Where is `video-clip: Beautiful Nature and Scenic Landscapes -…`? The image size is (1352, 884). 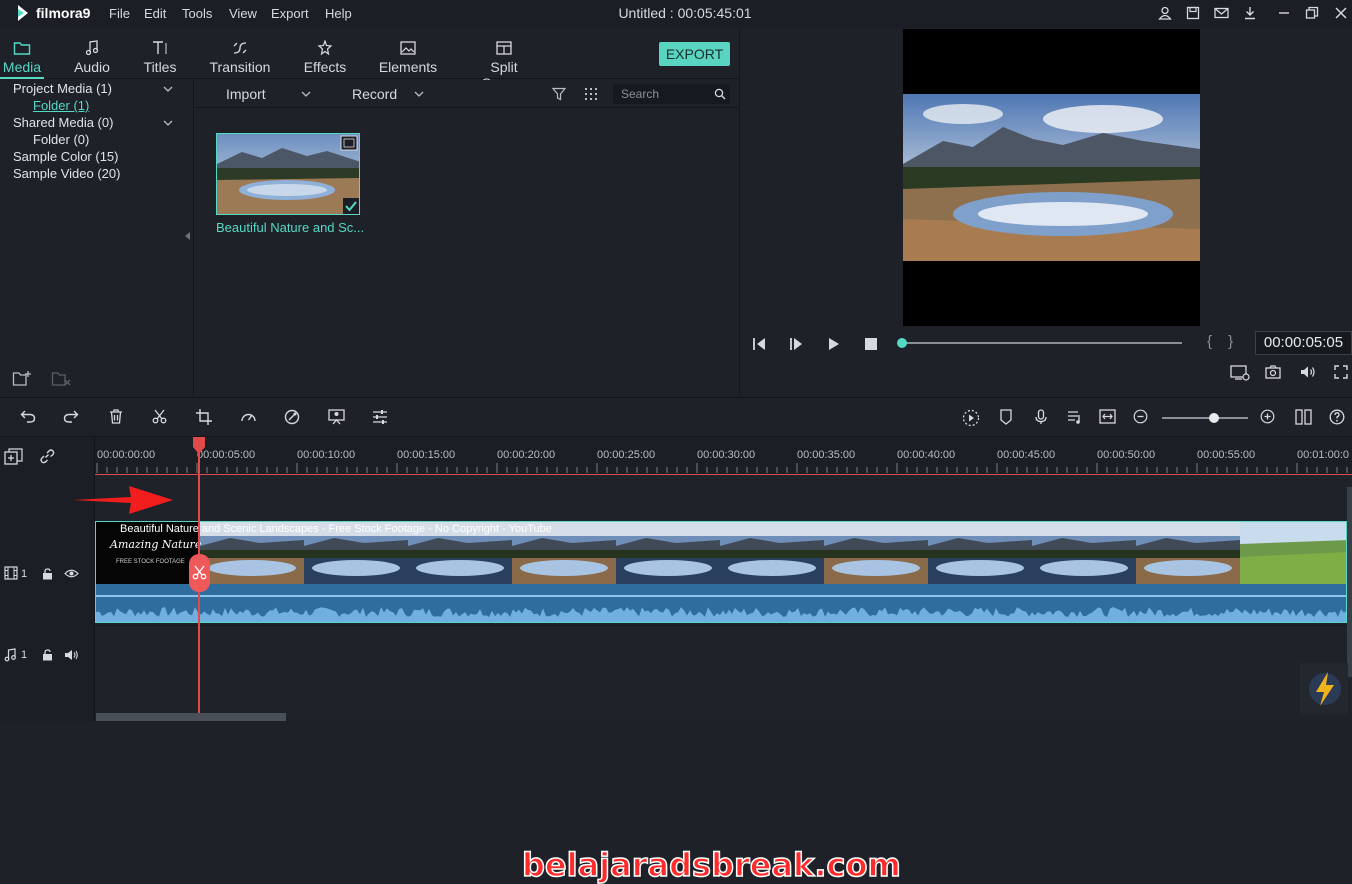 video-clip: Beautiful Nature and Scenic Landscapes -… is located at coordinates (721, 572).